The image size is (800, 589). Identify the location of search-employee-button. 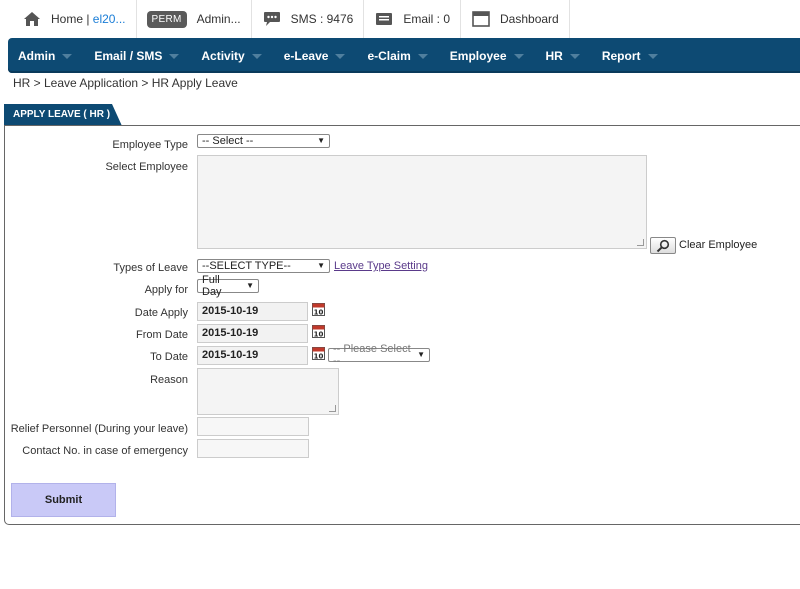
(663, 245).